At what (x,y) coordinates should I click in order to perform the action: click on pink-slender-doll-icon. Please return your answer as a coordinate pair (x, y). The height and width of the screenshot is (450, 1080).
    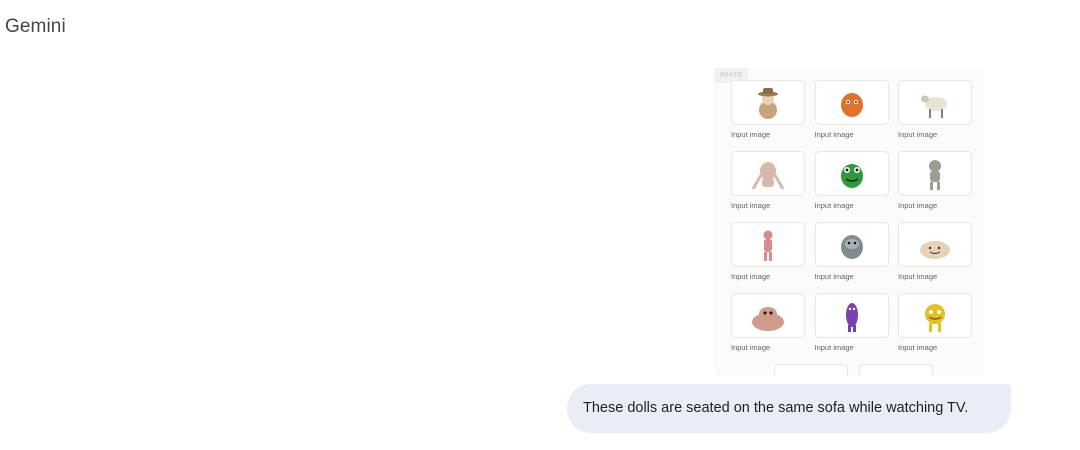
    Looking at the image, I should click on (768, 245).